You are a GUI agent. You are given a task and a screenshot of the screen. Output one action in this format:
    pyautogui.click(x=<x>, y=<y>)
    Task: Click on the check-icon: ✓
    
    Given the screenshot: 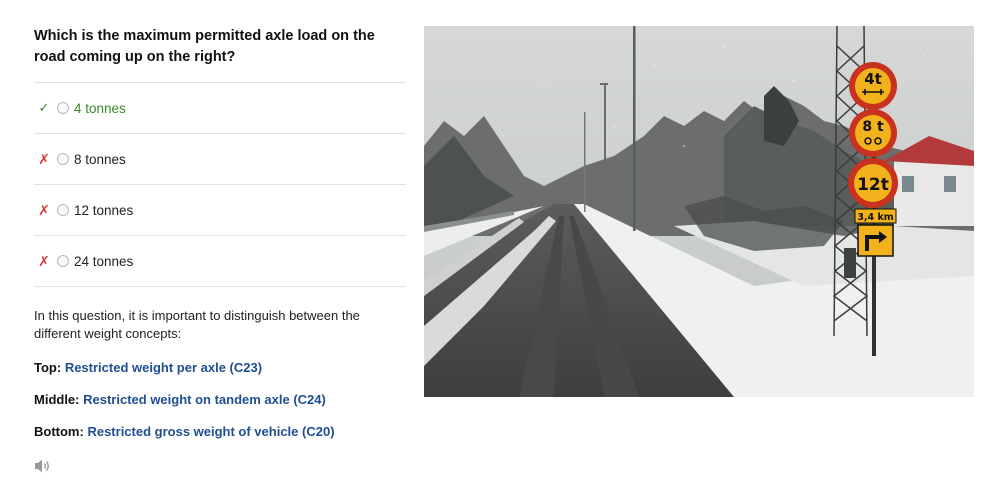 What is the action you would take?
    pyautogui.click(x=44, y=107)
    